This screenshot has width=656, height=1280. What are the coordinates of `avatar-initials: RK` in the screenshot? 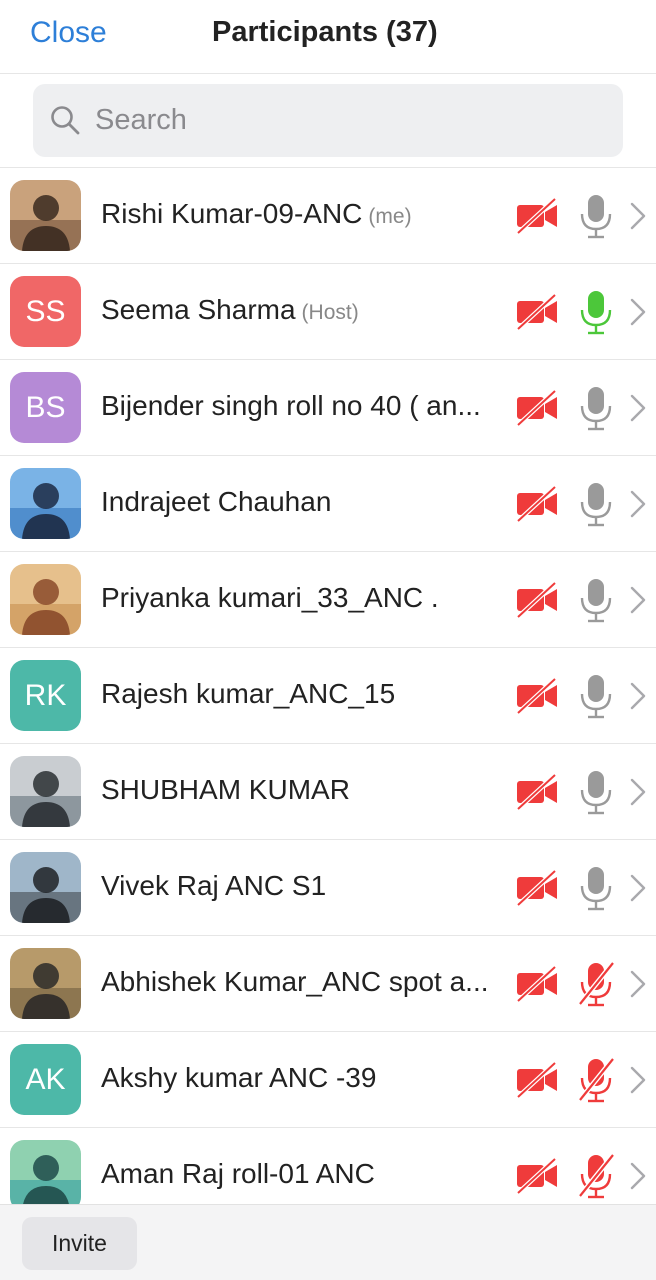 It's located at (45, 695).